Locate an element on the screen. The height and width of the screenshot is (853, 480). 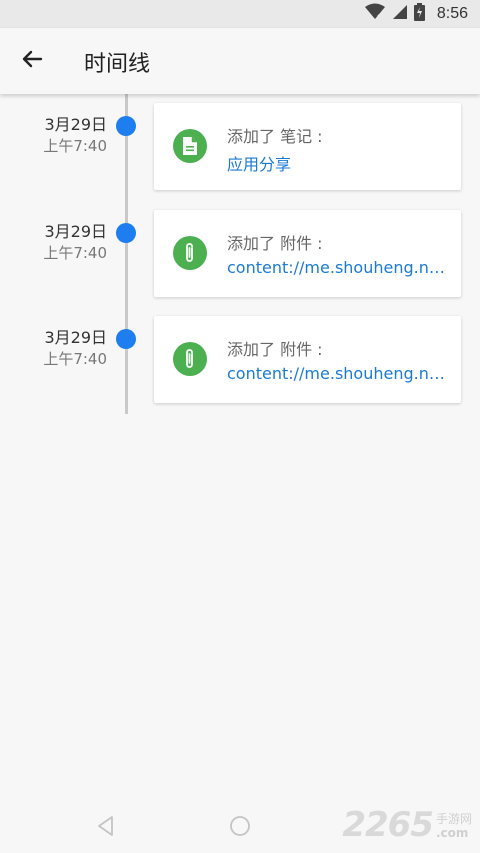
nav-back-icon is located at coordinates (106, 826).